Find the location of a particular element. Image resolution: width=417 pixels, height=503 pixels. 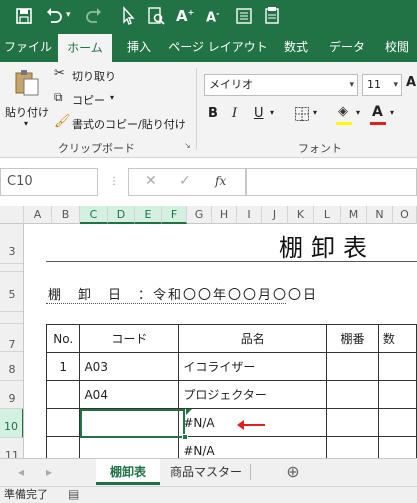

name-box: C10 is located at coordinates (49, 182).